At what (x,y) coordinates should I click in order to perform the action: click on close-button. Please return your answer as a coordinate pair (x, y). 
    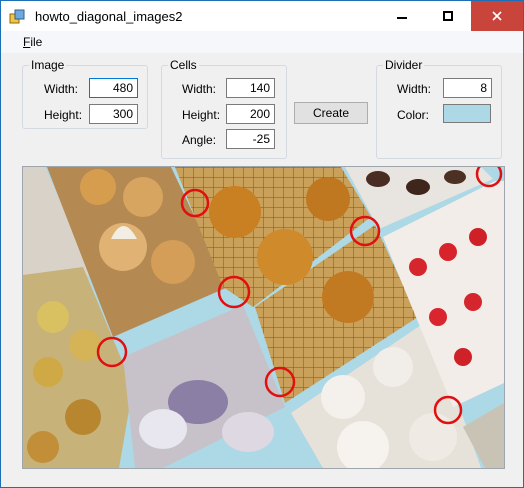
    Looking at the image, I should click on (497, 16).